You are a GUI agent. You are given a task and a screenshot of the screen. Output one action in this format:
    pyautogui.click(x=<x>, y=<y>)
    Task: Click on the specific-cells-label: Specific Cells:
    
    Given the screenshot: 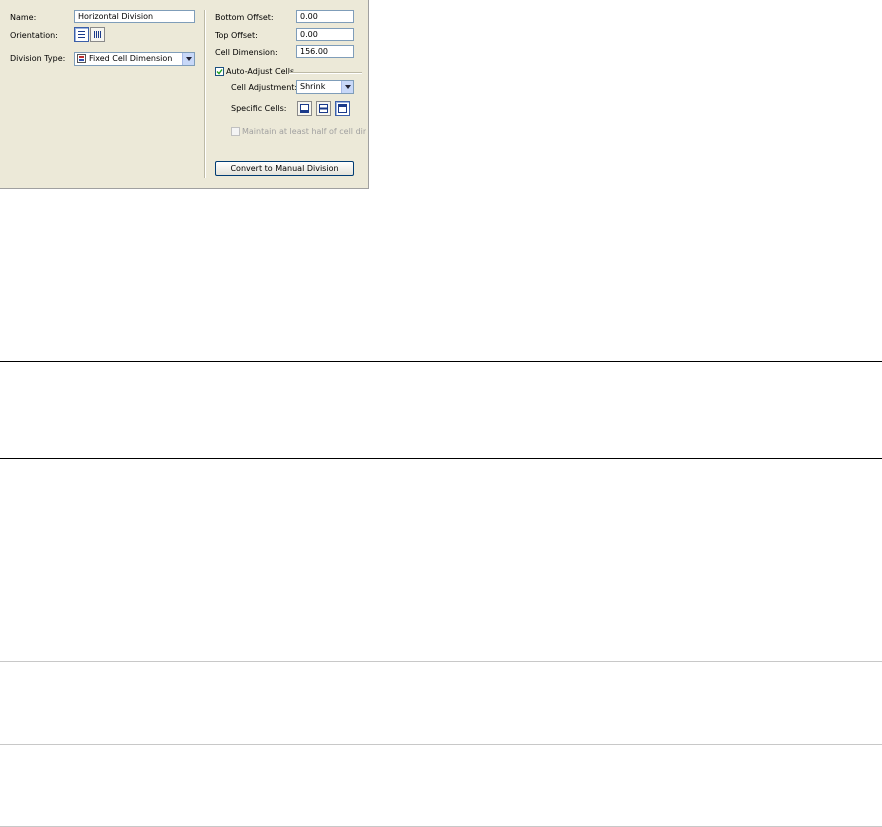 What is the action you would take?
    pyautogui.click(x=259, y=108)
    